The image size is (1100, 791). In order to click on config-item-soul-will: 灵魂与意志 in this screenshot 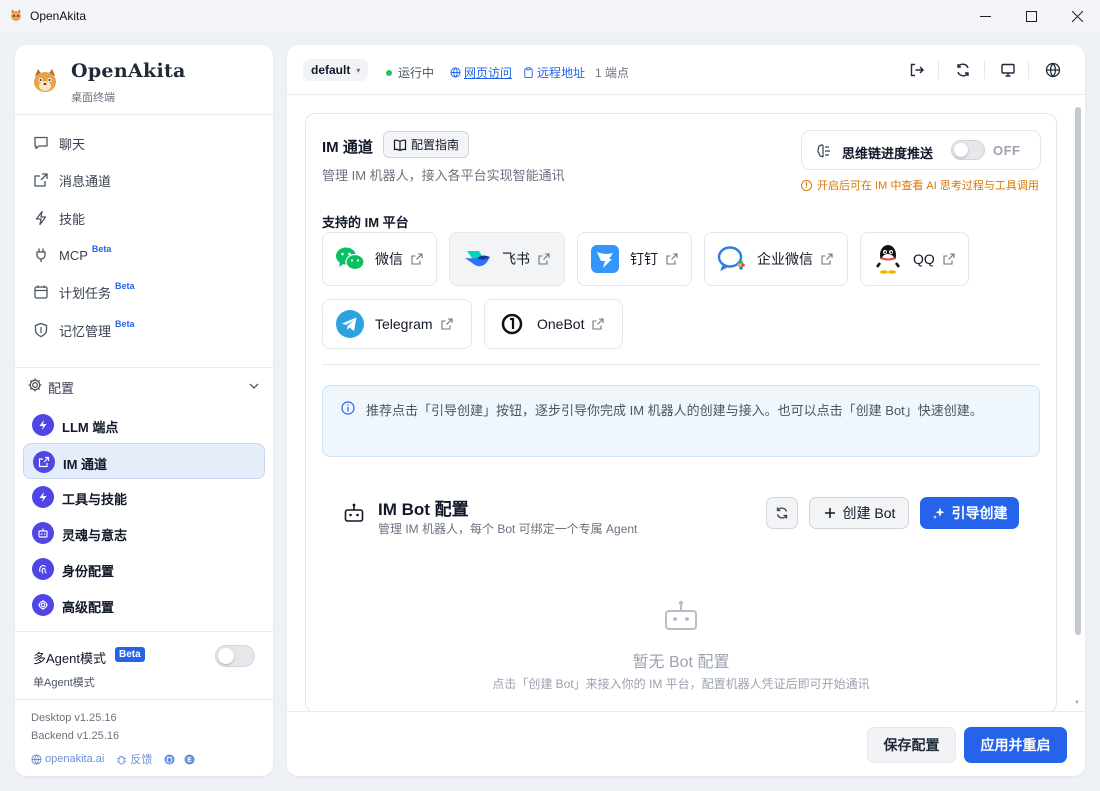, I will do `click(144, 533)`.